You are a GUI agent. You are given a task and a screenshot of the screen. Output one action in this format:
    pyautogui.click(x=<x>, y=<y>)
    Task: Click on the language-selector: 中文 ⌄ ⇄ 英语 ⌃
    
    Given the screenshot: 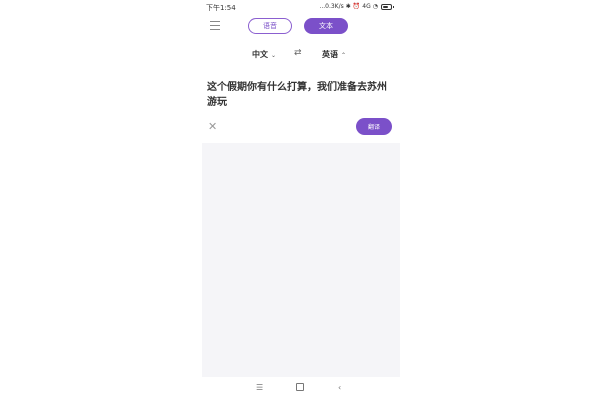 What is the action you would take?
    pyautogui.click(x=300, y=55)
    